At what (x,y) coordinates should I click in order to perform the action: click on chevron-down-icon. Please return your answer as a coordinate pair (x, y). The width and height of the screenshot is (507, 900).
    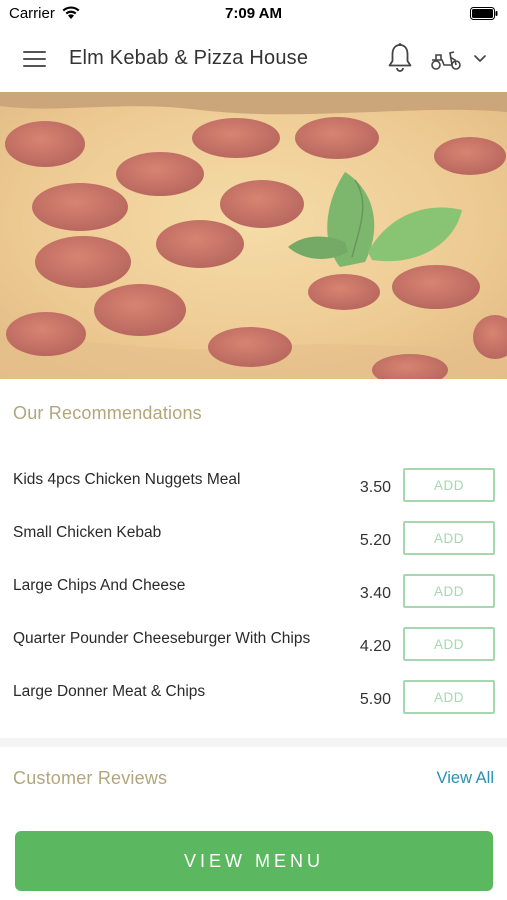
    Looking at the image, I should click on (480, 59).